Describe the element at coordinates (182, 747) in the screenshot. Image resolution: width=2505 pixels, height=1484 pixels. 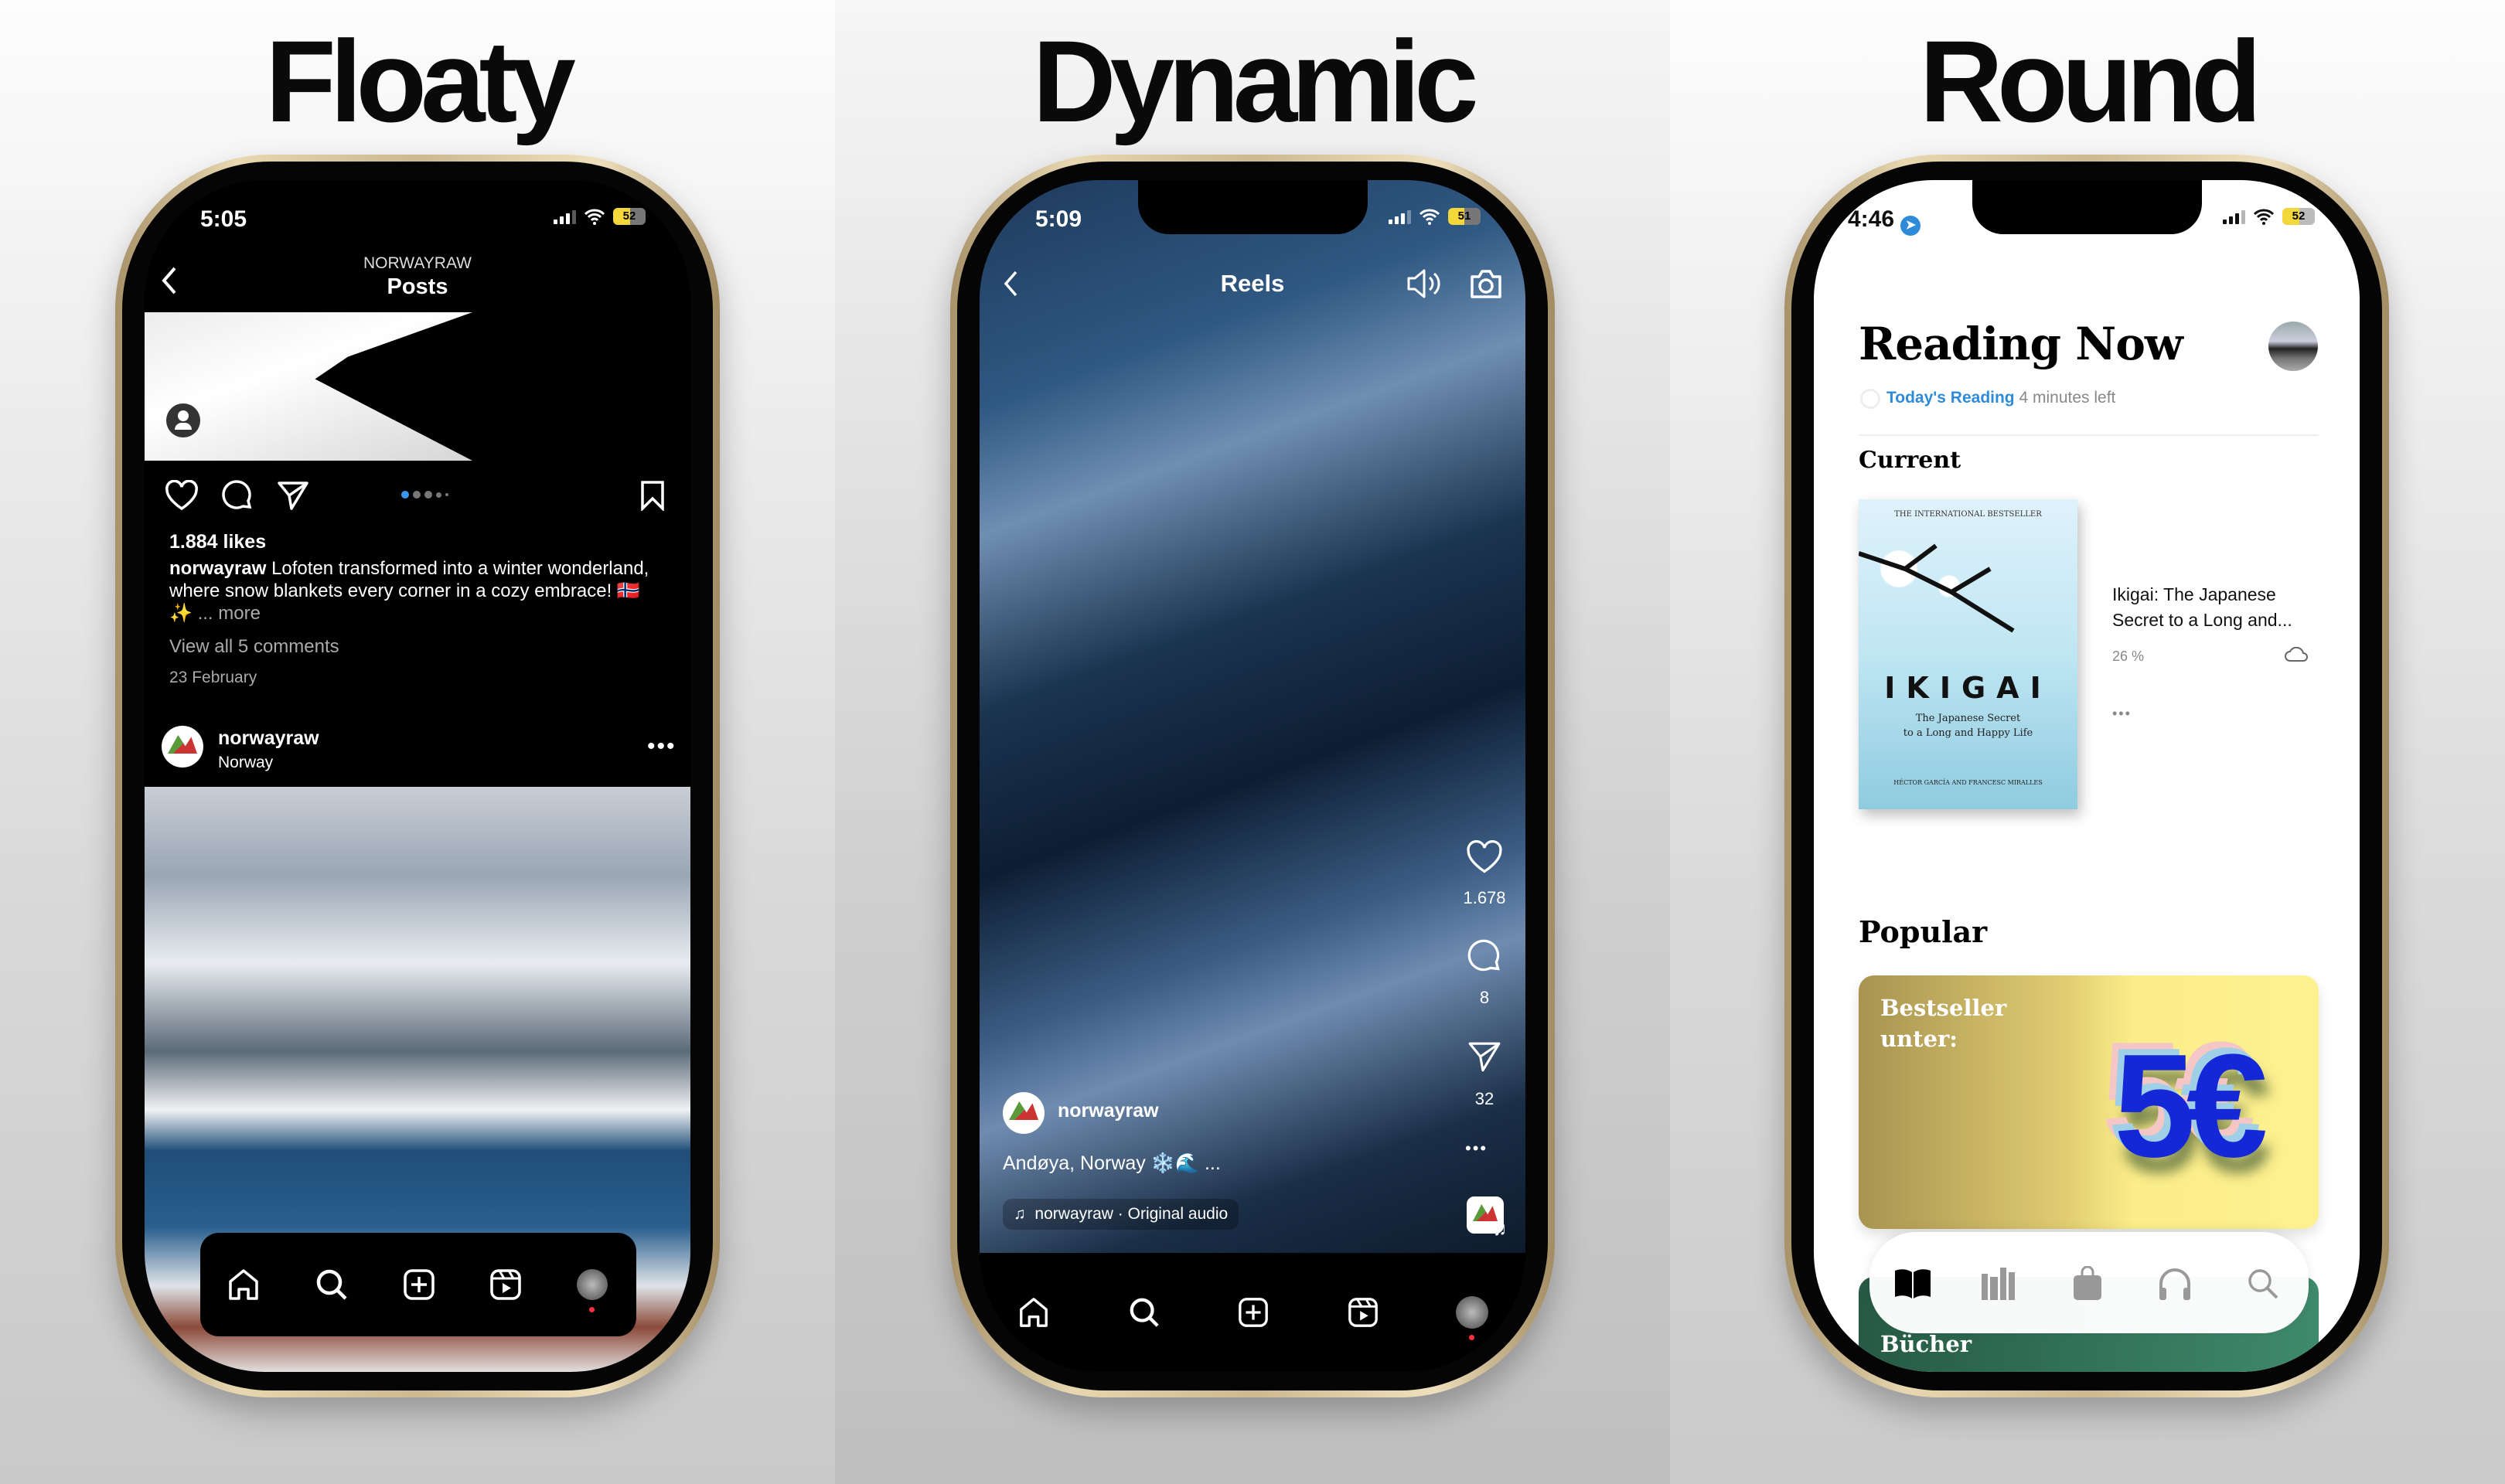
I see `next-post-avatar` at that location.